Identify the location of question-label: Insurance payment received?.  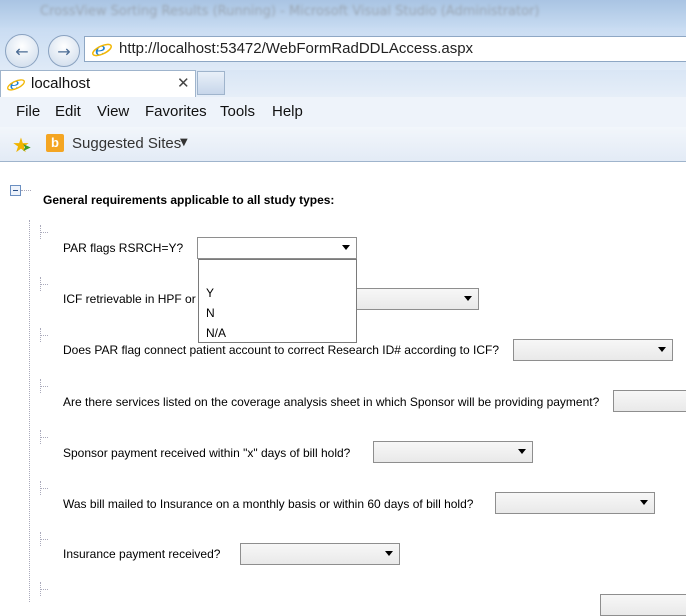
(142, 554).